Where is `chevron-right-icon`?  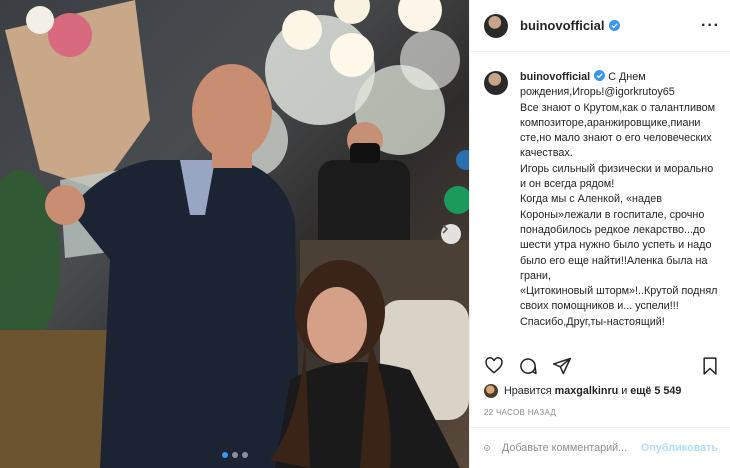 chevron-right-icon is located at coordinates (445, 229).